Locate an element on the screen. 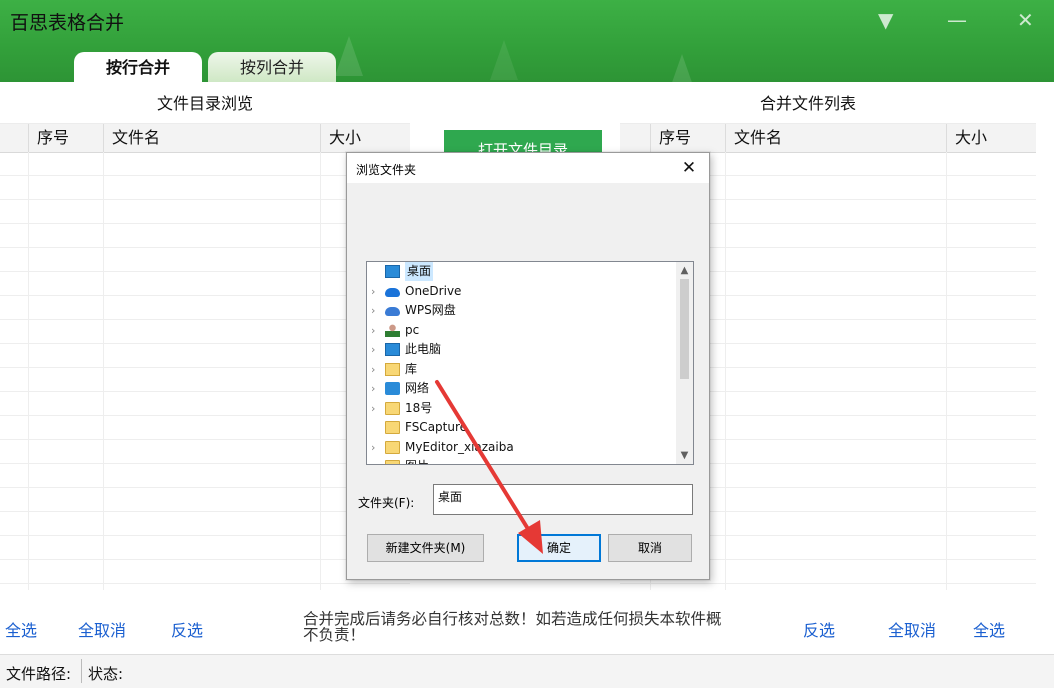 The width and height of the screenshot is (1054, 688). network-icon is located at coordinates (392, 388).